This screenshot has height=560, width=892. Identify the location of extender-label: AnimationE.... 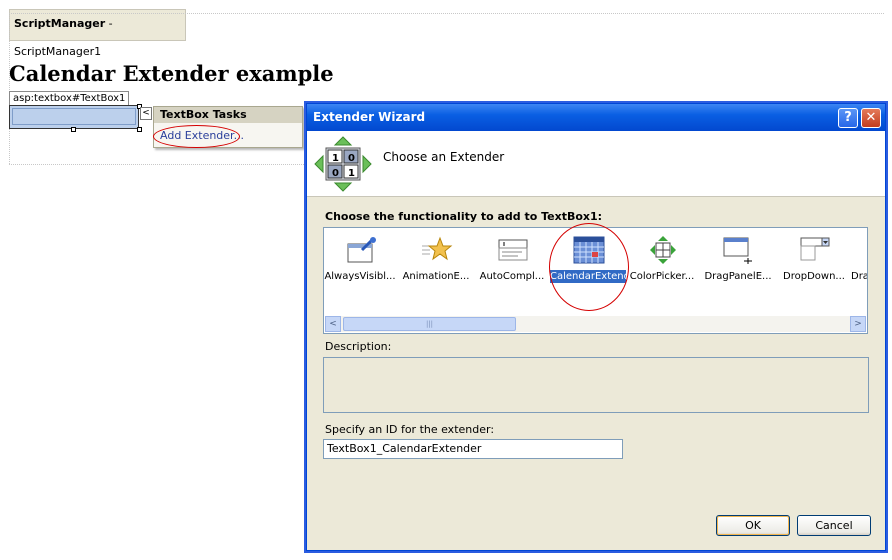
(436, 276).